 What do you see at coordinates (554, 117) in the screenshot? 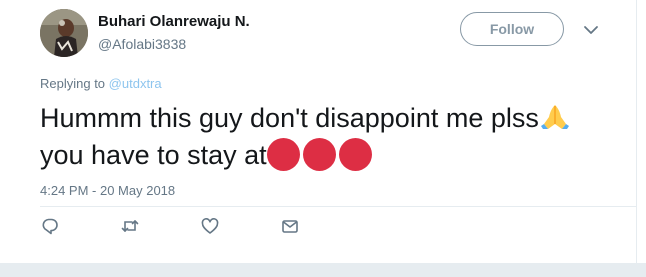
I see `folded-hands-icon` at bounding box center [554, 117].